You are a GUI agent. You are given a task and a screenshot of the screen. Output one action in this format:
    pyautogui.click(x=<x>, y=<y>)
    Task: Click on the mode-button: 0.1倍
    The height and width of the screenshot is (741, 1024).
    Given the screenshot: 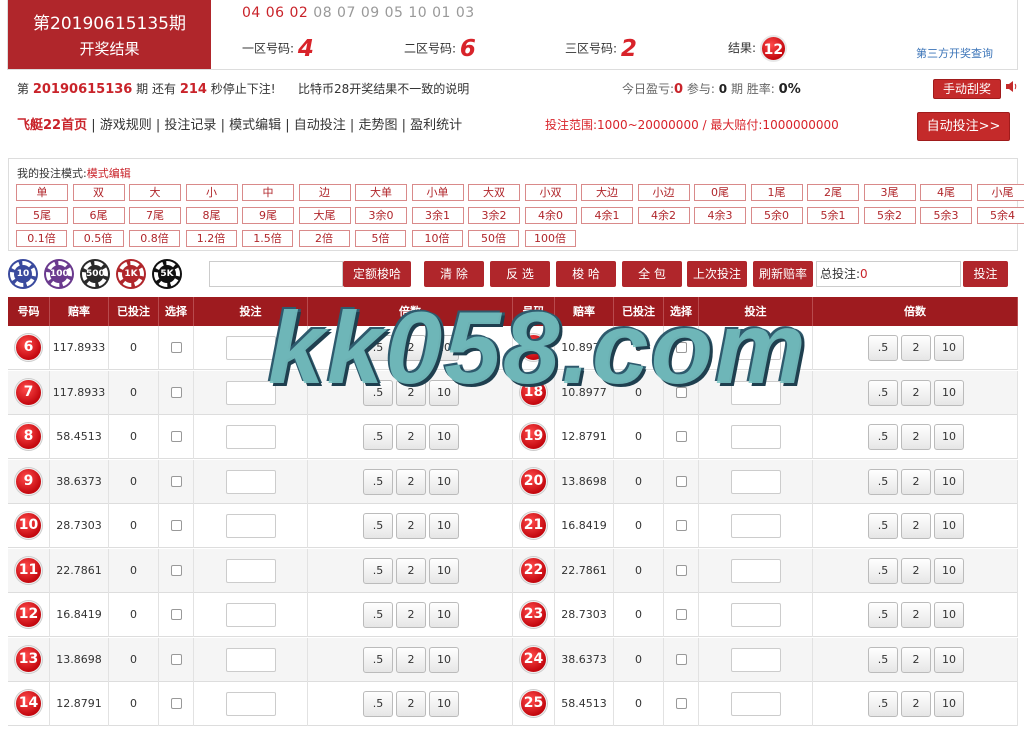 What is the action you would take?
    pyautogui.click(x=41, y=238)
    